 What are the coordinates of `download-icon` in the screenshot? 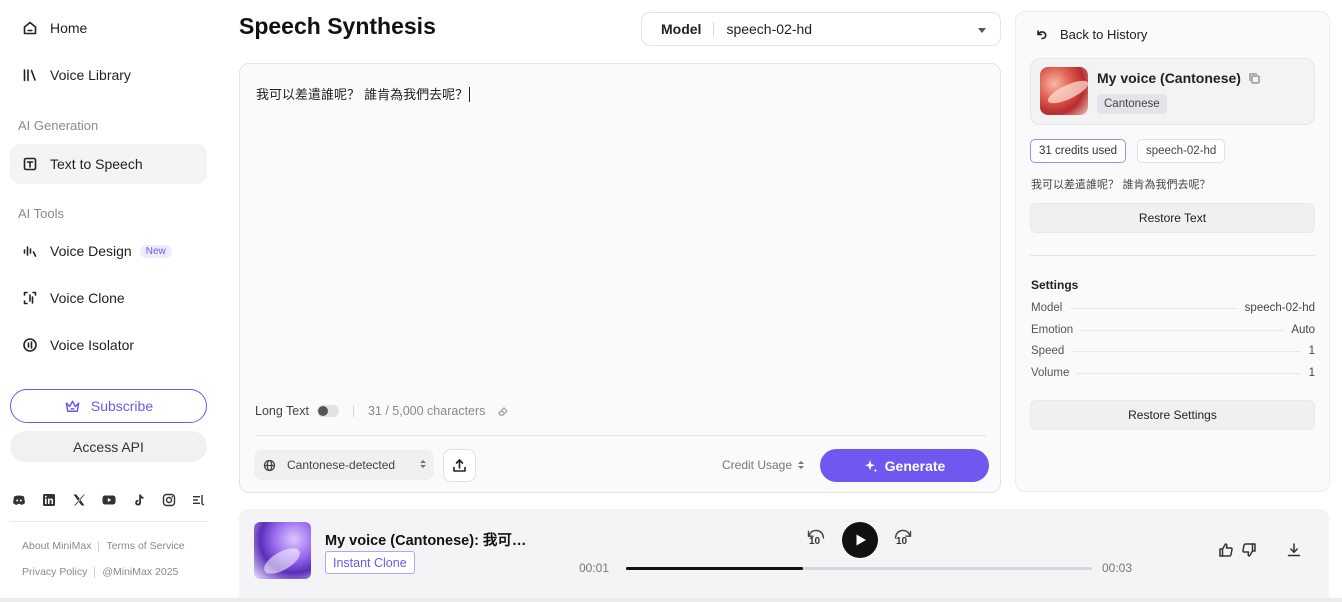 It's located at (1294, 550).